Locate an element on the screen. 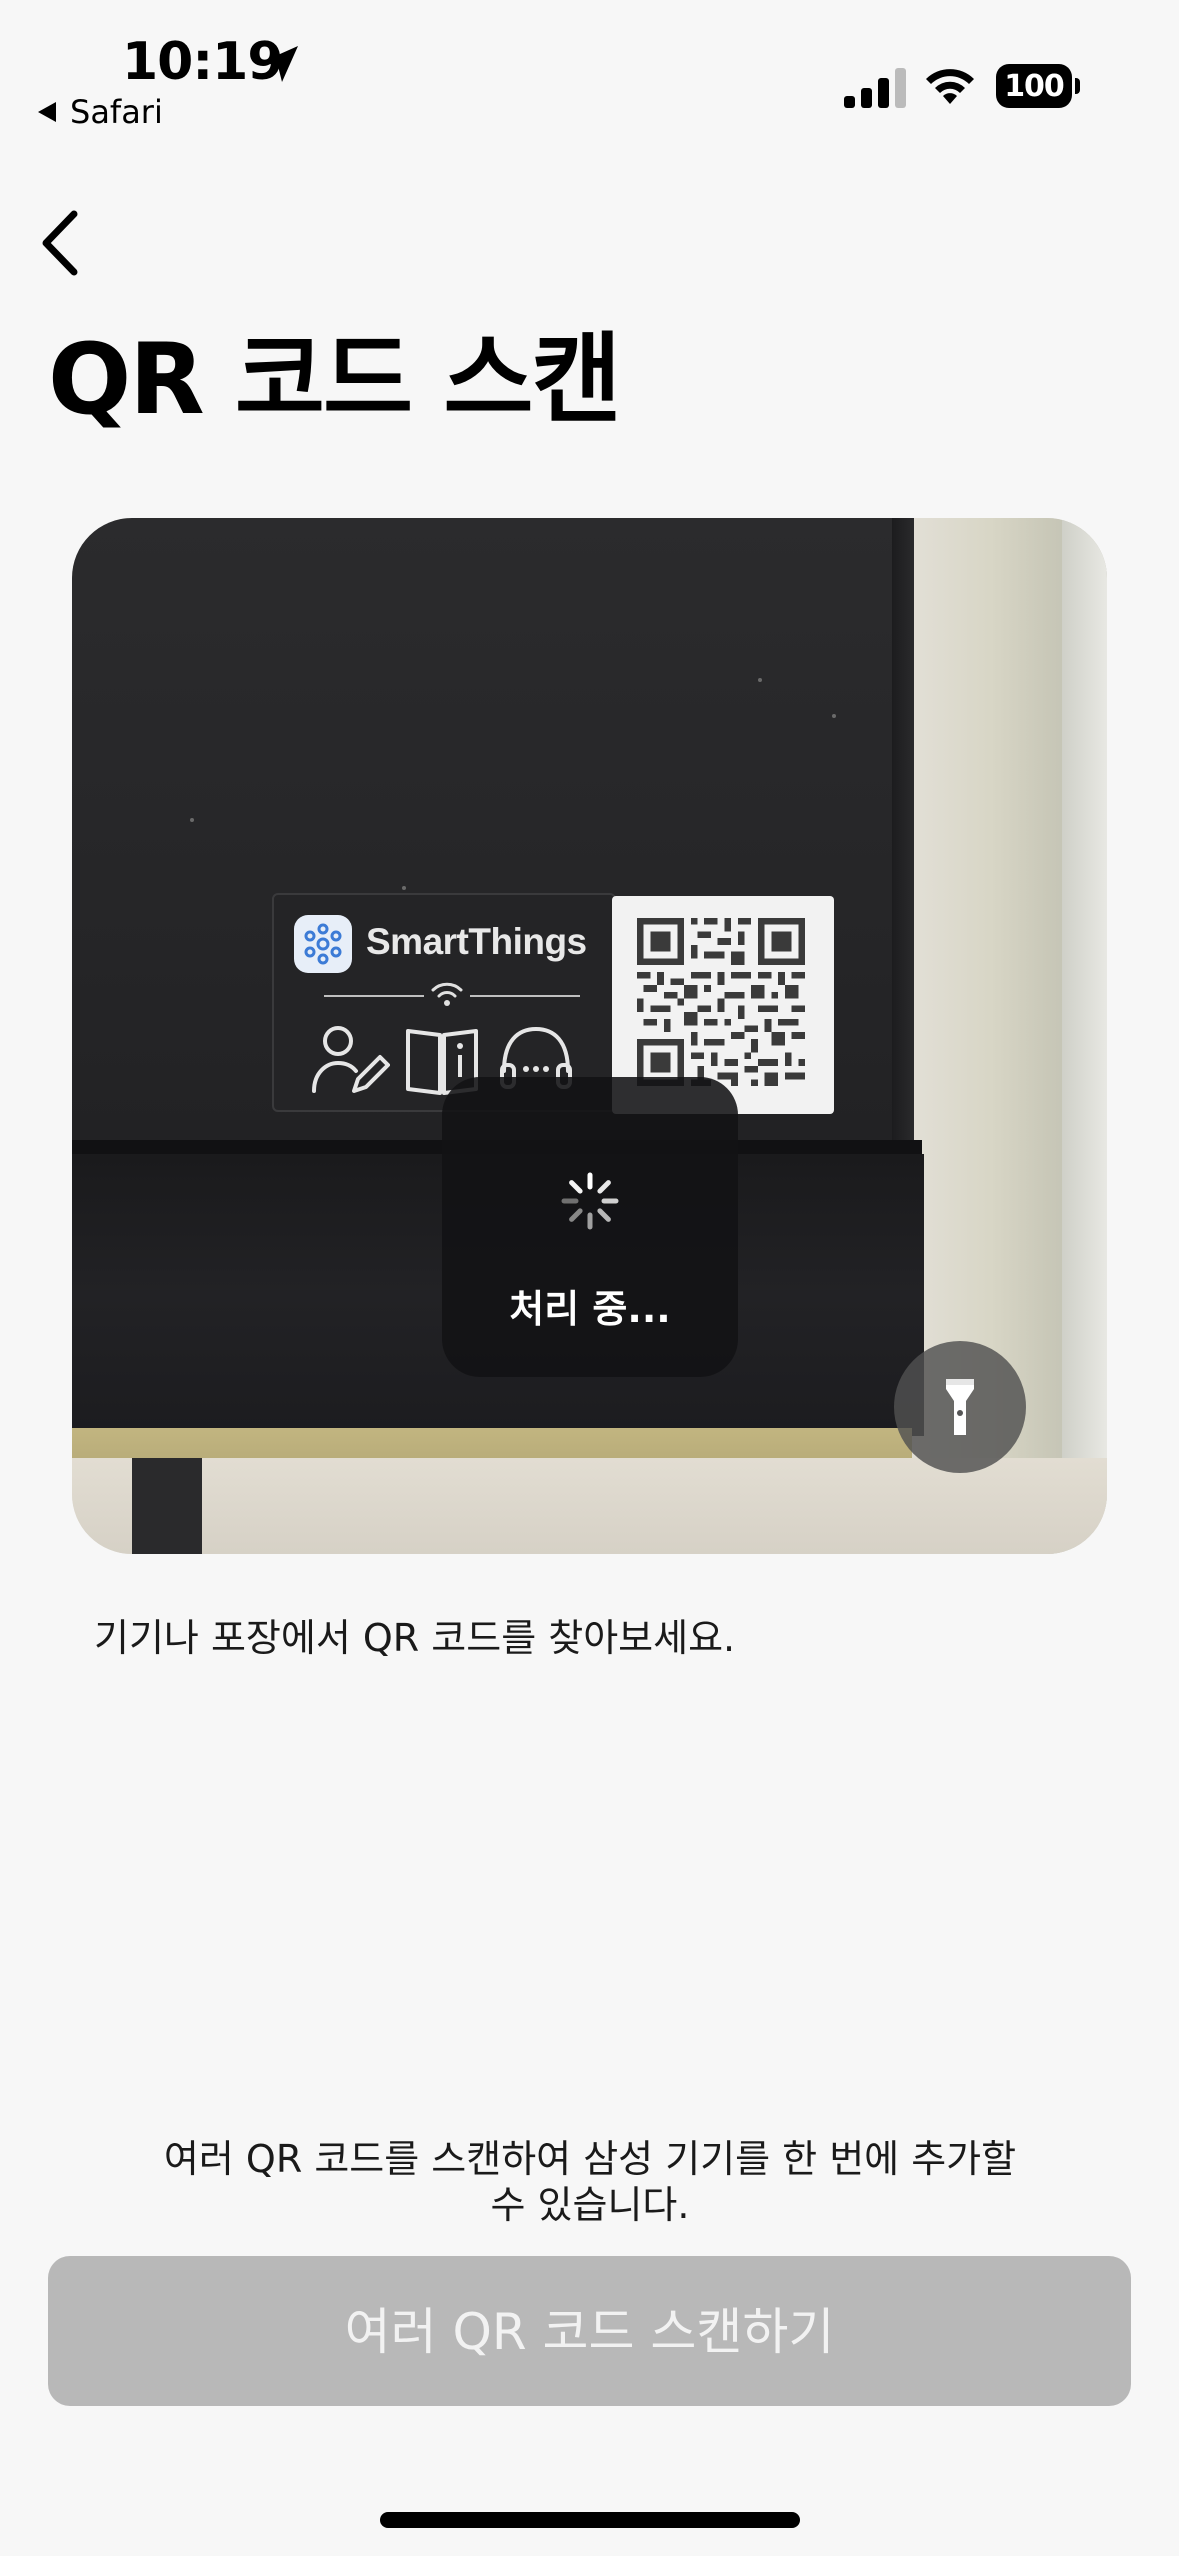 The image size is (1179, 2556). location-arrow-icon is located at coordinates (280, 64).